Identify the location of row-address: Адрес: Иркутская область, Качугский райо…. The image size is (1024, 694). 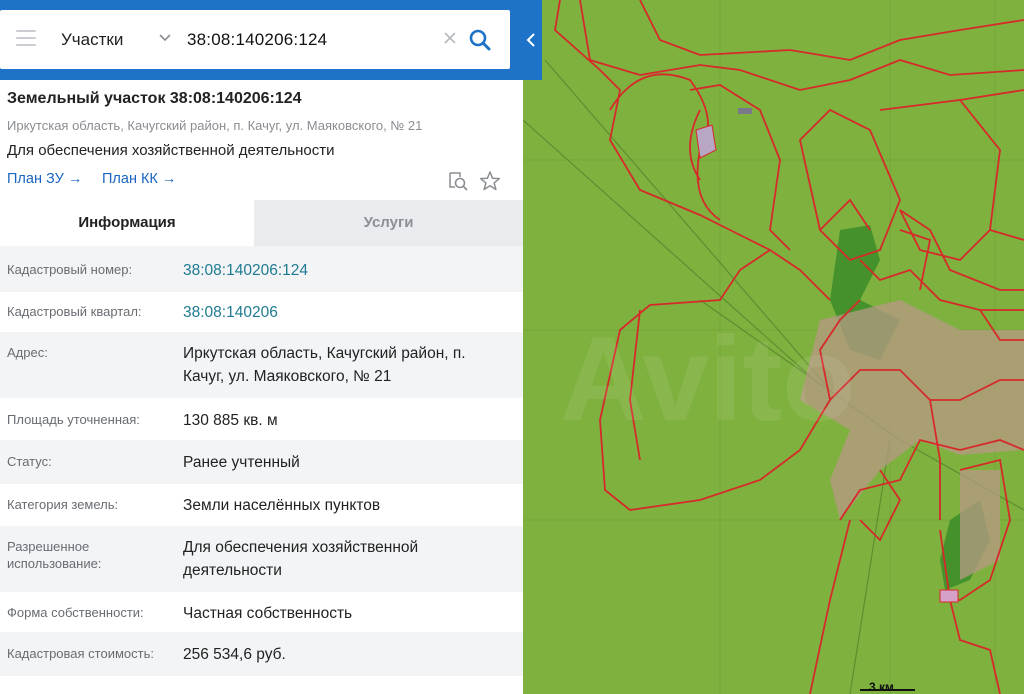
(261, 365).